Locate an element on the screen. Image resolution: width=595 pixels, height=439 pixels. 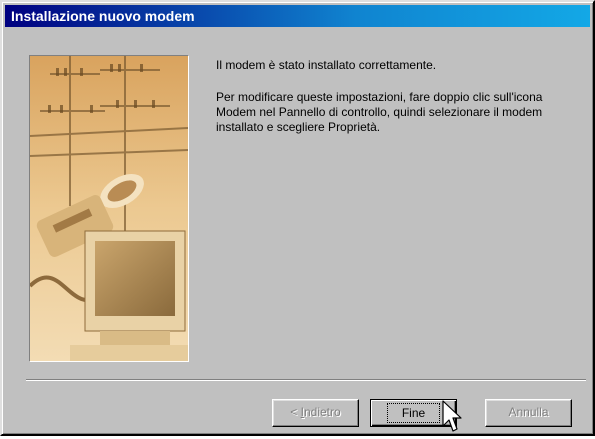
title-bar: Installazione nuovo modem is located at coordinates (297, 16).